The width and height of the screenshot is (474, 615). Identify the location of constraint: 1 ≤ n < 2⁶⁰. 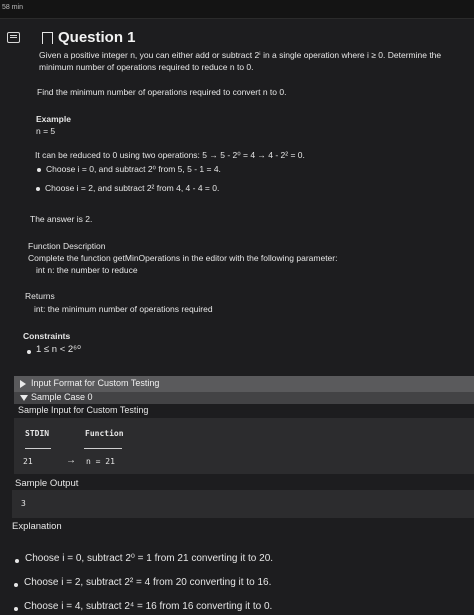
(58, 349).